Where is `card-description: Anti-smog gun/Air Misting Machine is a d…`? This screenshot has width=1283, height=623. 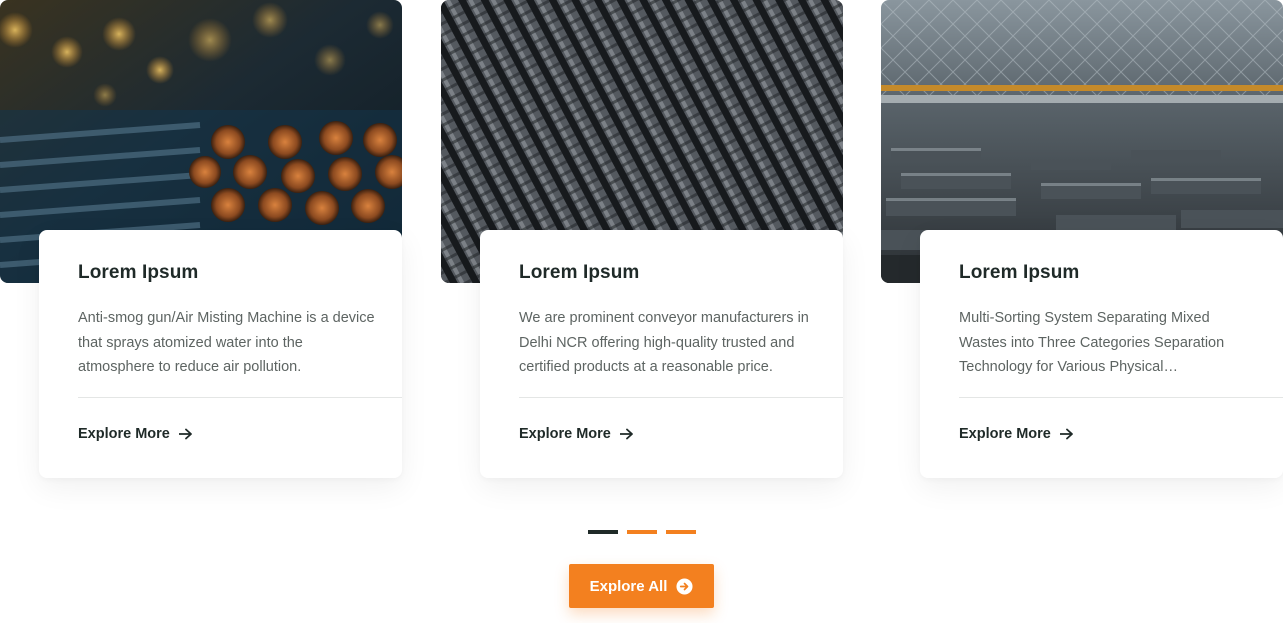 card-description: Anti-smog gun/Air Misting Machine is a d… is located at coordinates (226, 342).